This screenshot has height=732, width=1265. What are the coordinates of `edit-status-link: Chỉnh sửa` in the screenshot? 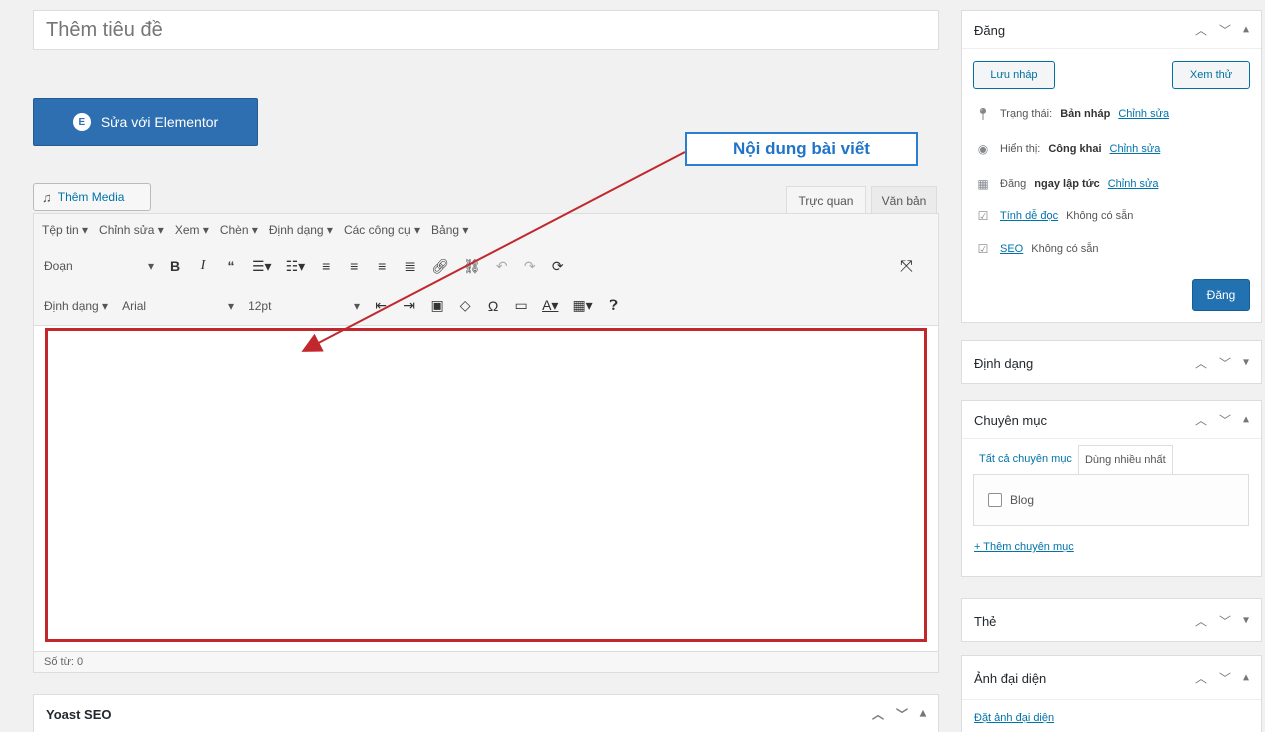 It's located at (1143, 114).